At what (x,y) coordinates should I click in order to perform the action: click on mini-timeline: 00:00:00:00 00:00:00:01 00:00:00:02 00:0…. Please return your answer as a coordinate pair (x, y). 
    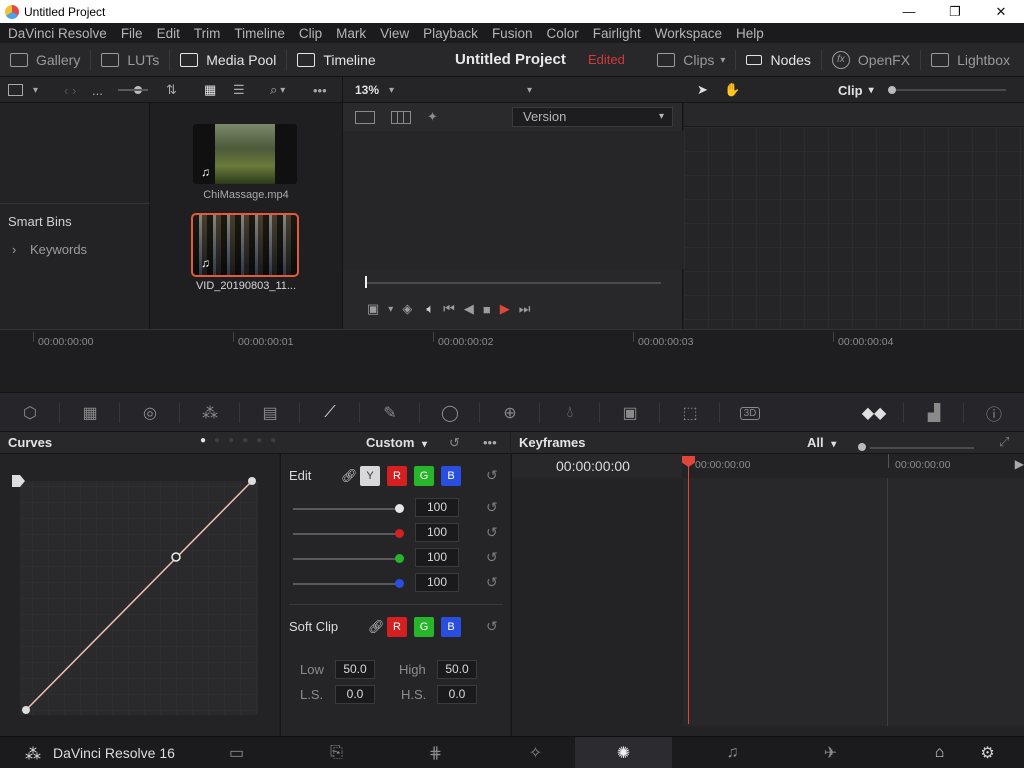
    Looking at the image, I should click on (512, 360).